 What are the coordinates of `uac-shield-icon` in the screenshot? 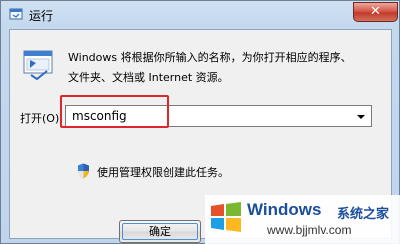 It's located at (83, 171).